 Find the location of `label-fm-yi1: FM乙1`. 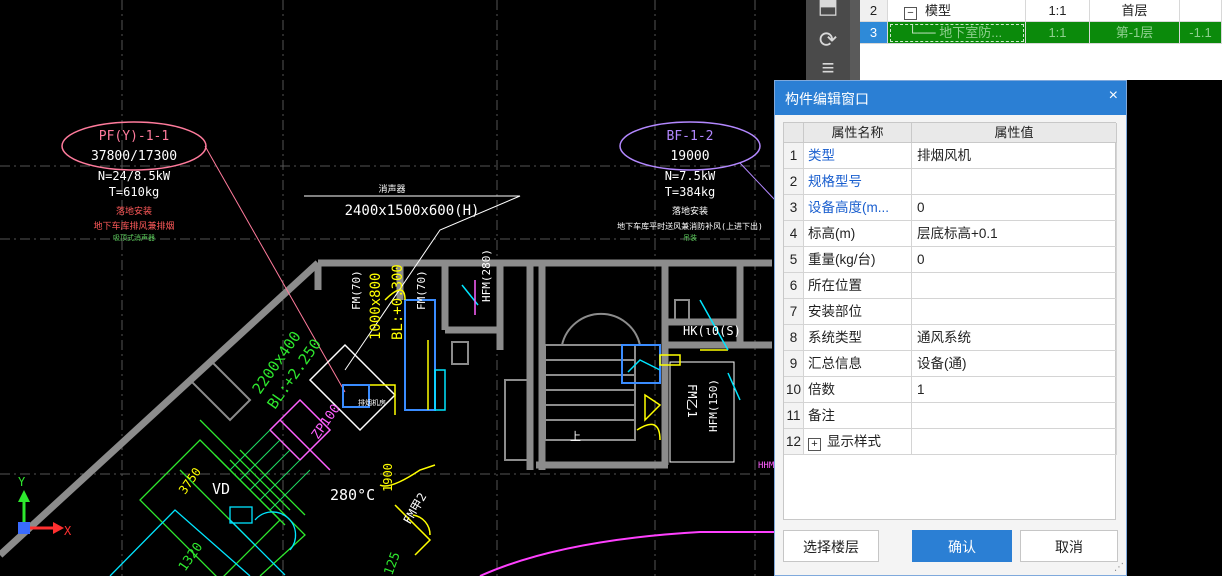

label-fm-yi1: FM乙1 is located at coordinates (692, 401).